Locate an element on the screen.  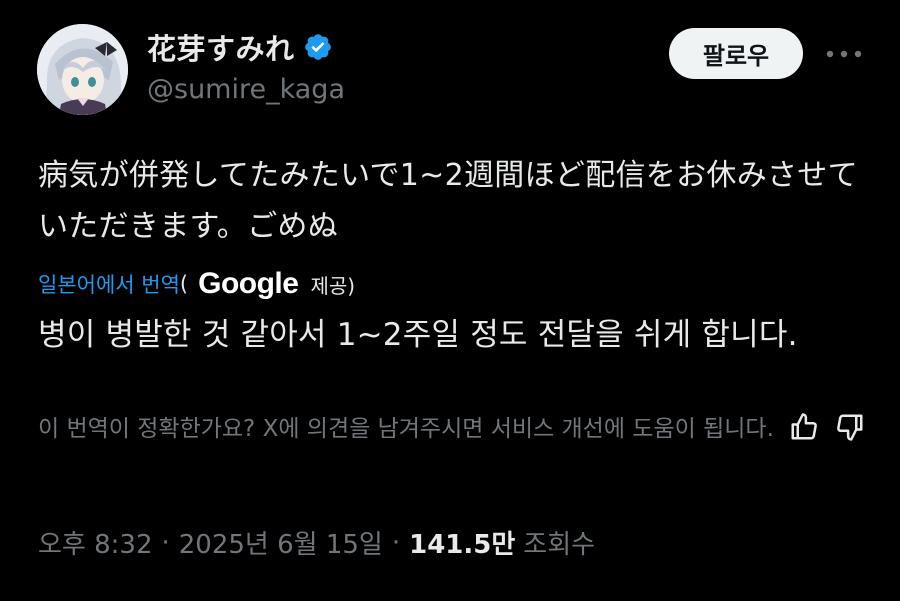
thumbs-up-icon is located at coordinates (804, 427).